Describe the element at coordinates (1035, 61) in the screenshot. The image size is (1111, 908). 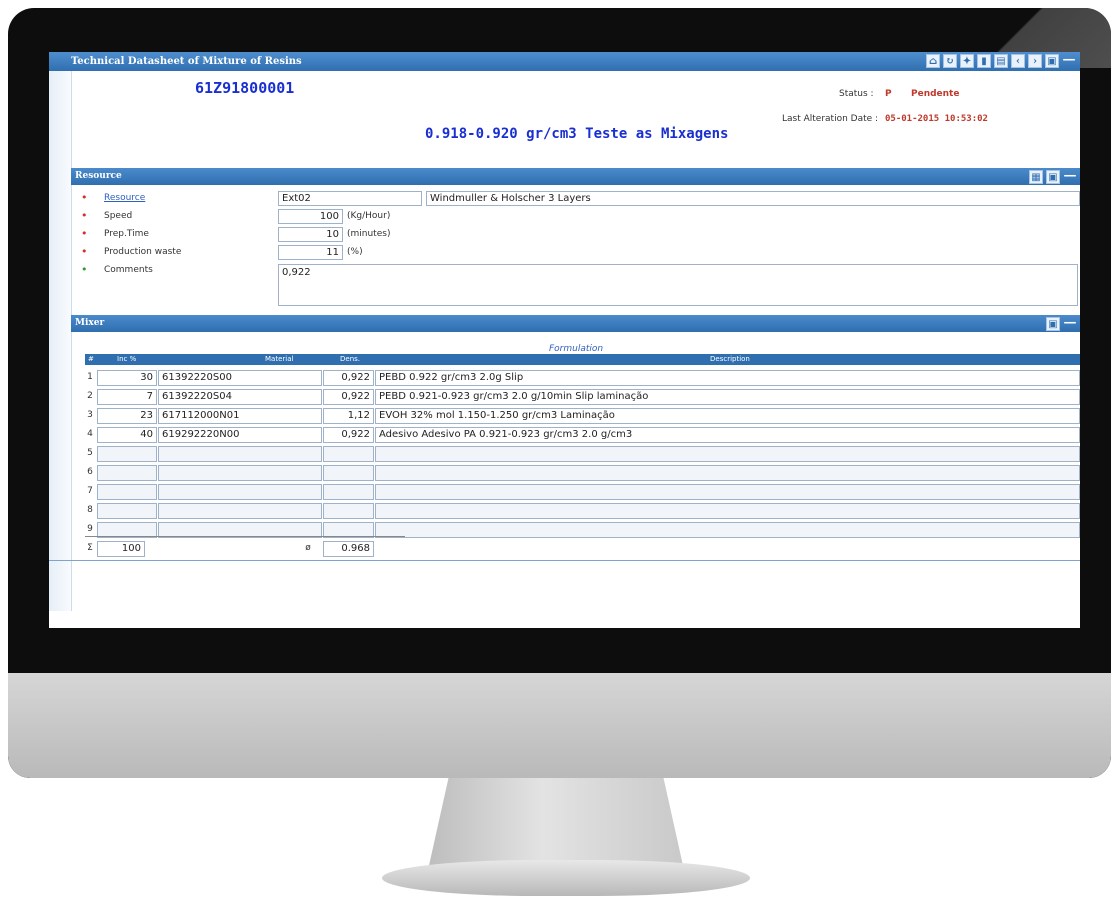
I see `next-icon: ›` at that location.